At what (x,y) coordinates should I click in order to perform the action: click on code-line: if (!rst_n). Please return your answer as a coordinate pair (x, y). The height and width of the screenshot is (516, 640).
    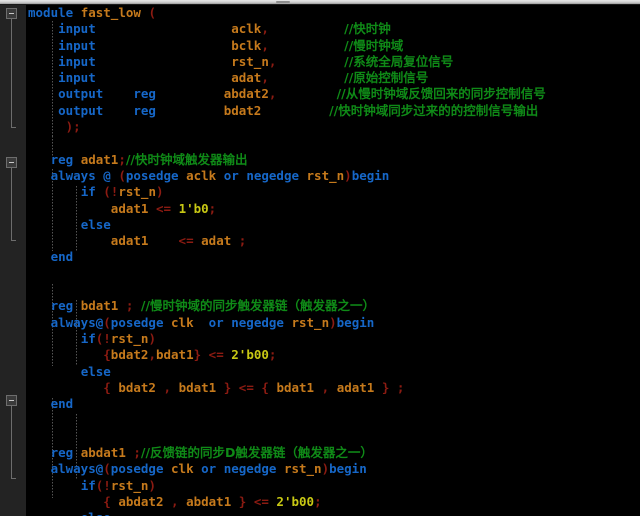
    Looking at the image, I should click on (334, 192).